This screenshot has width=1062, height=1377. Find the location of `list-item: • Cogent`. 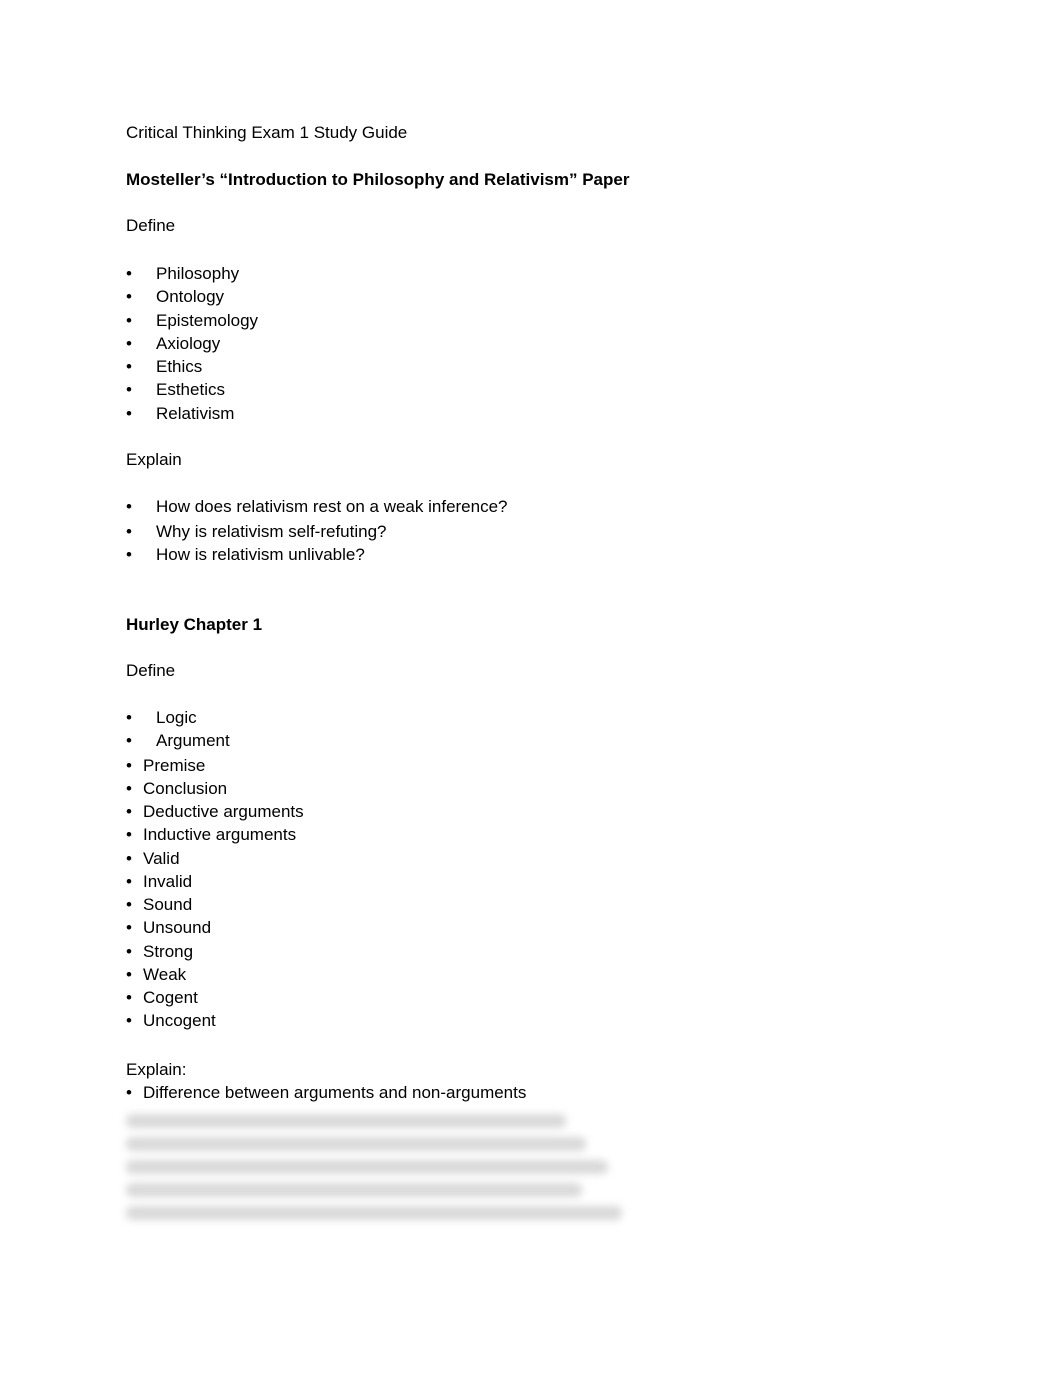

list-item: • Cogent is located at coordinates (162, 997).